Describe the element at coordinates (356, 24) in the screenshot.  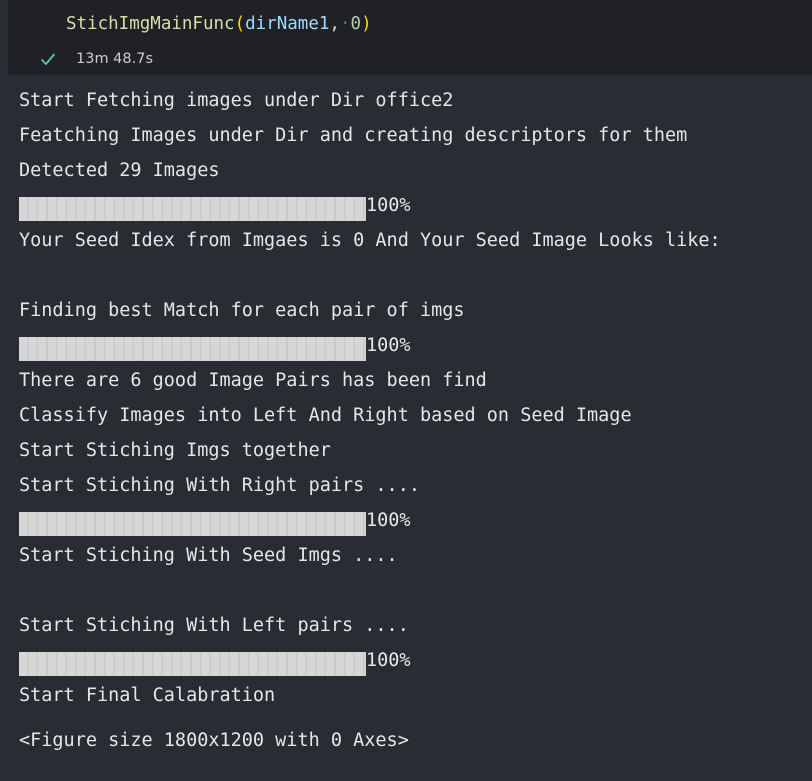
I see `argument-zero: 0` at that location.